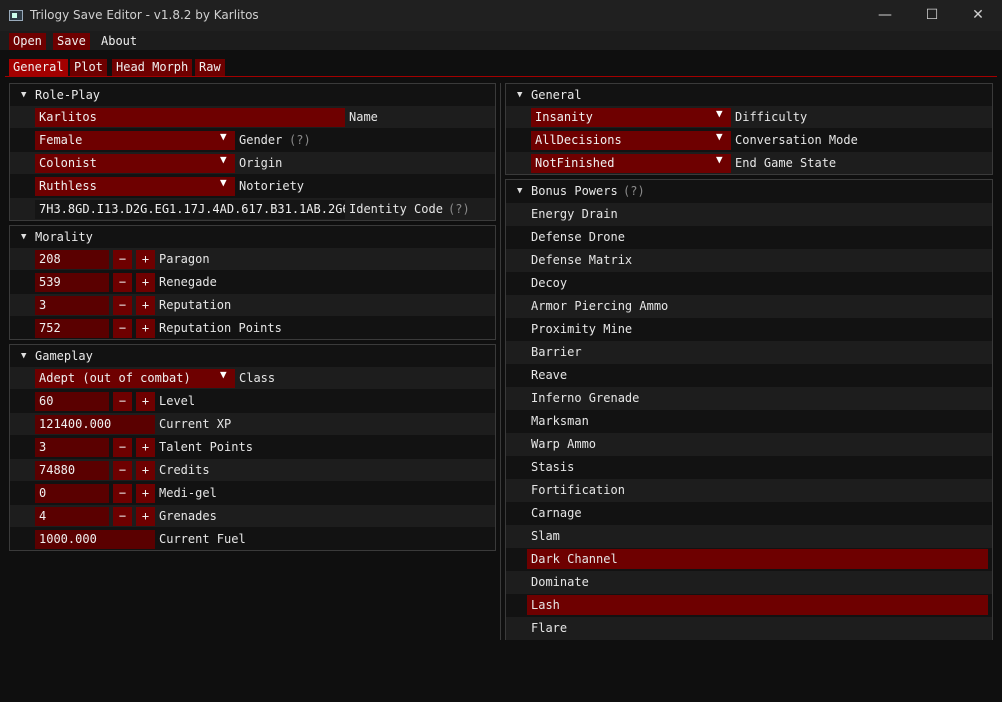 The width and height of the screenshot is (1002, 702). Describe the element at coordinates (749, 95) in the screenshot. I see `general-header: ▼ General` at that location.